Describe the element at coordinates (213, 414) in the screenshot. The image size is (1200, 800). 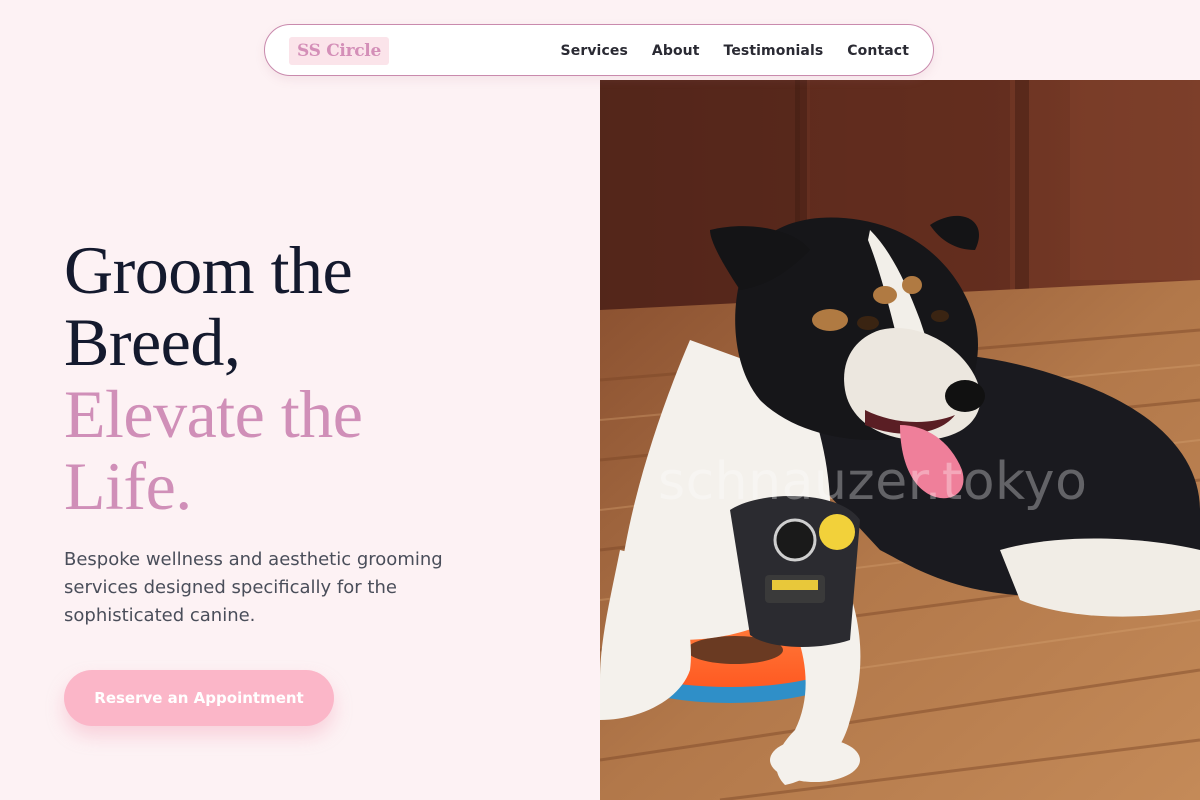
I see `headline-accent-line-1: Elevate the` at that location.